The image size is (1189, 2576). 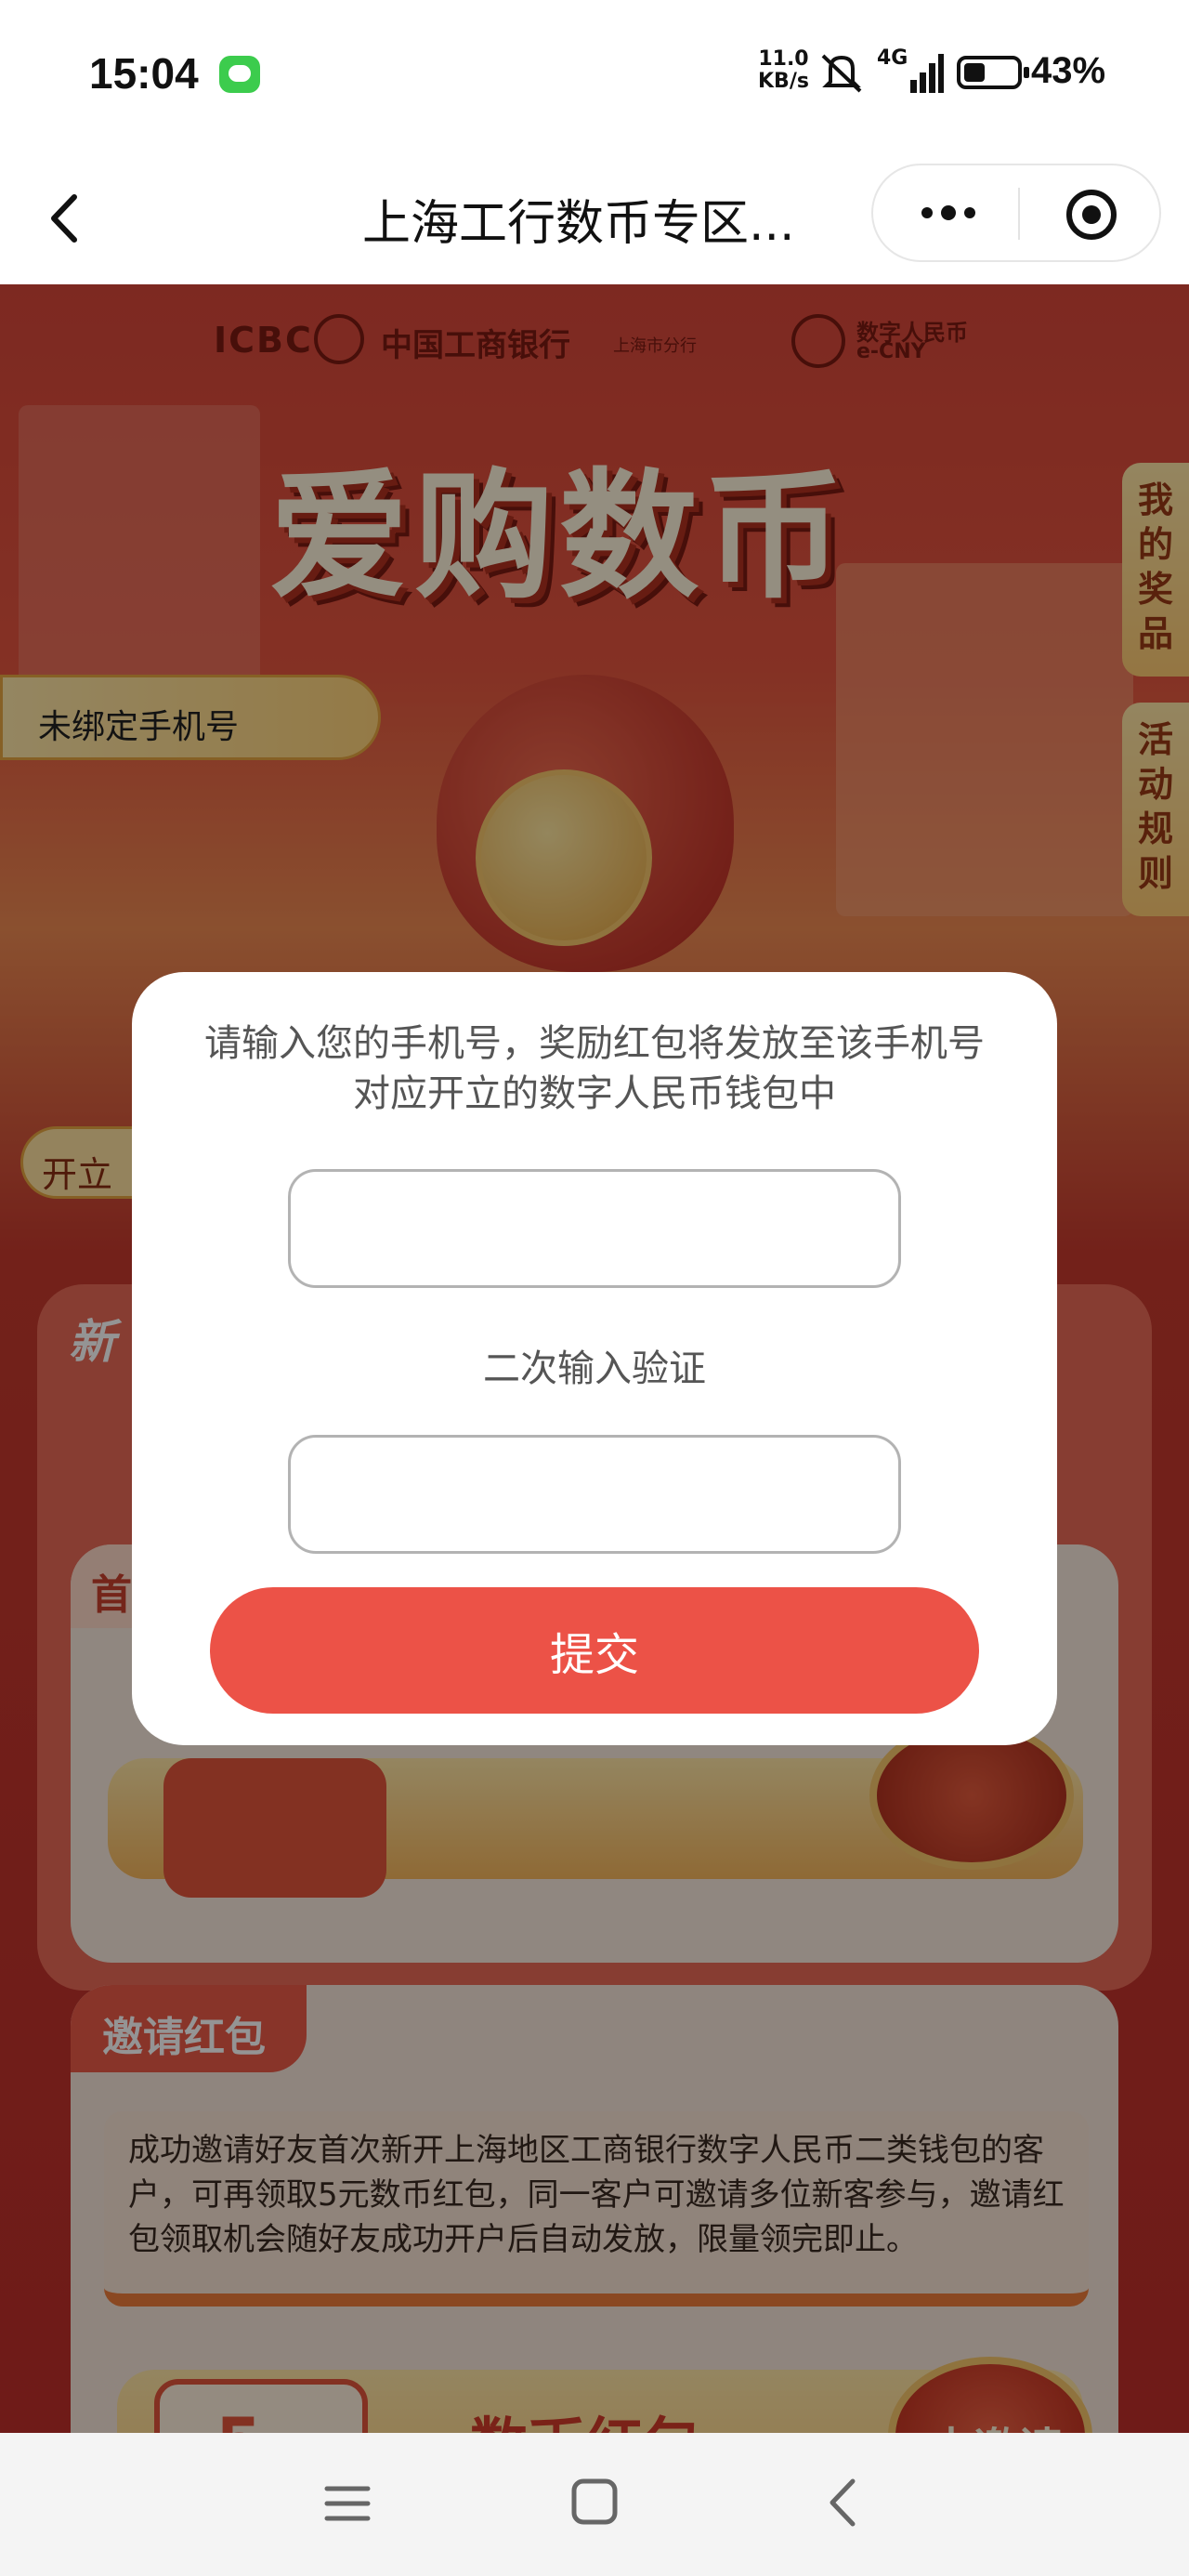 I want to click on home-icon, so click(x=594, y=2502).